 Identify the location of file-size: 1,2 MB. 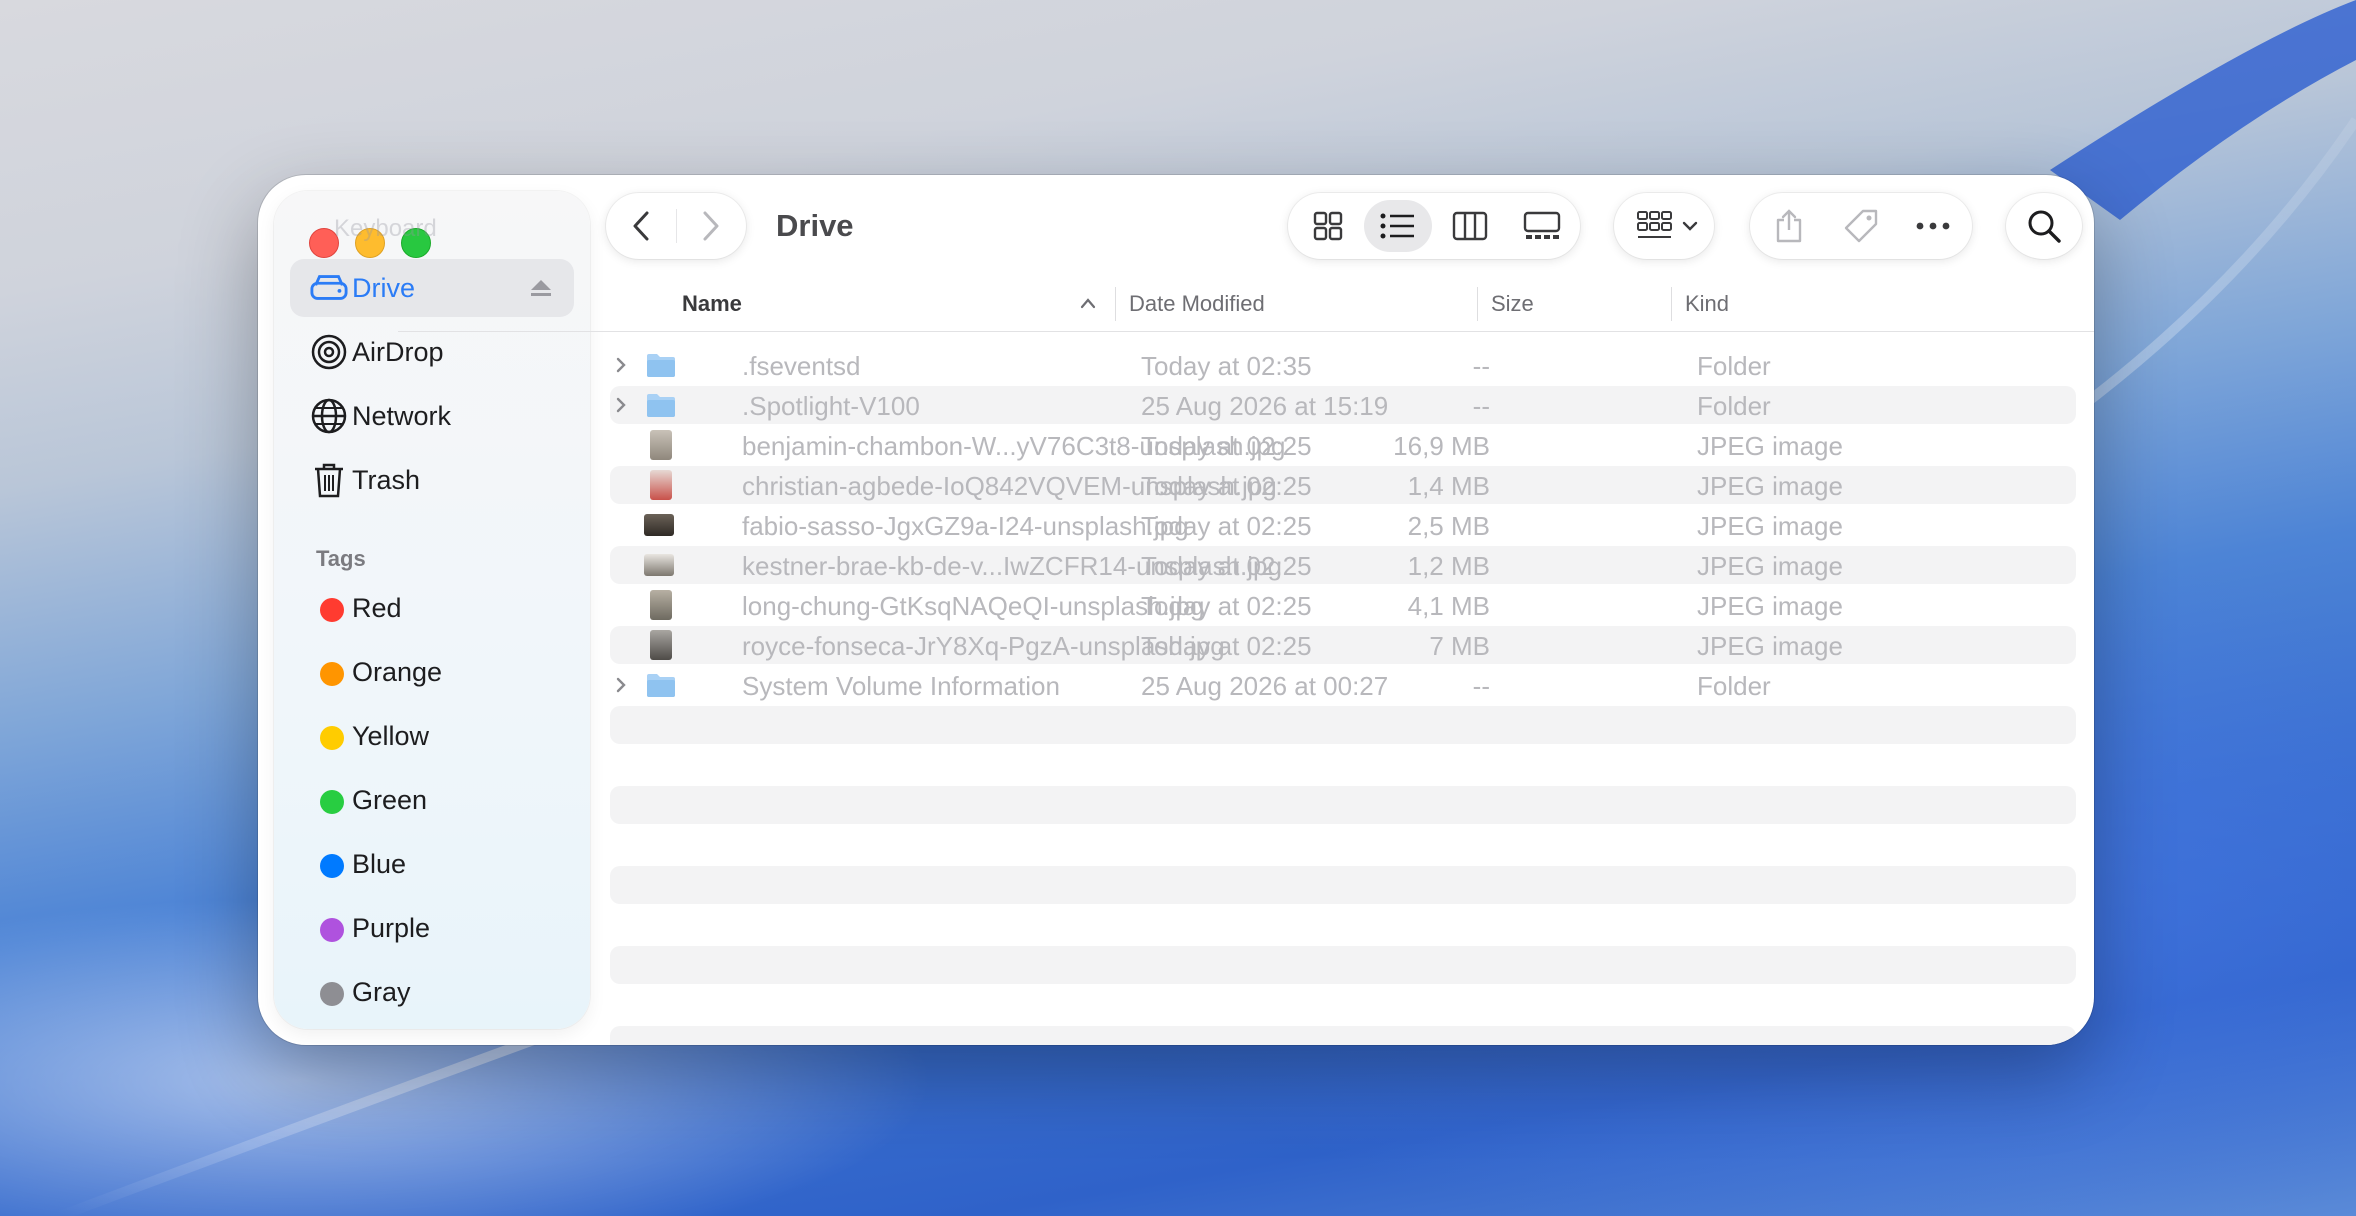
(1448, 566).